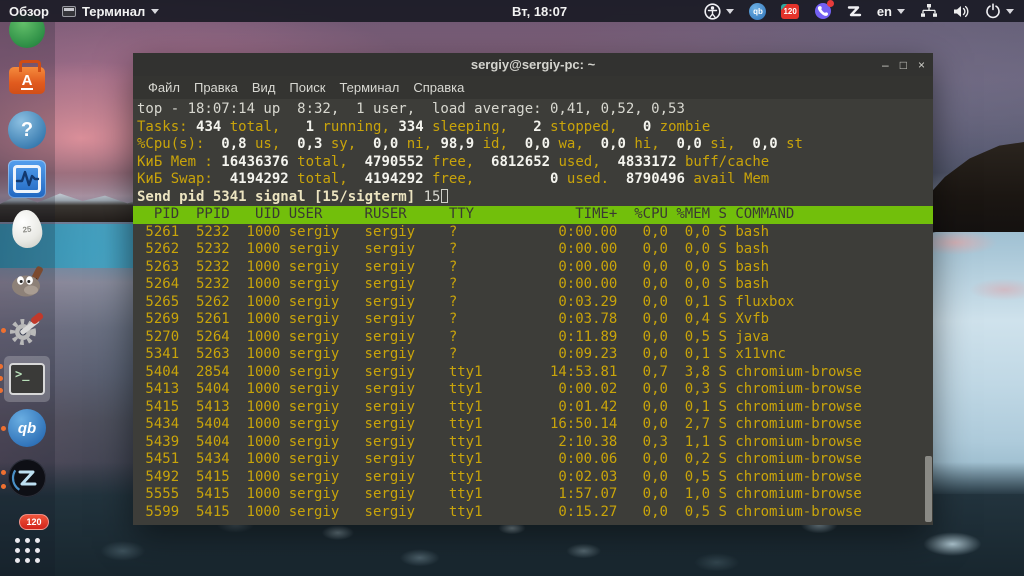 Image resolution: width=1024 pixels, height=576 pixels. I want to click on accessibility-menu, so click(719, 11).